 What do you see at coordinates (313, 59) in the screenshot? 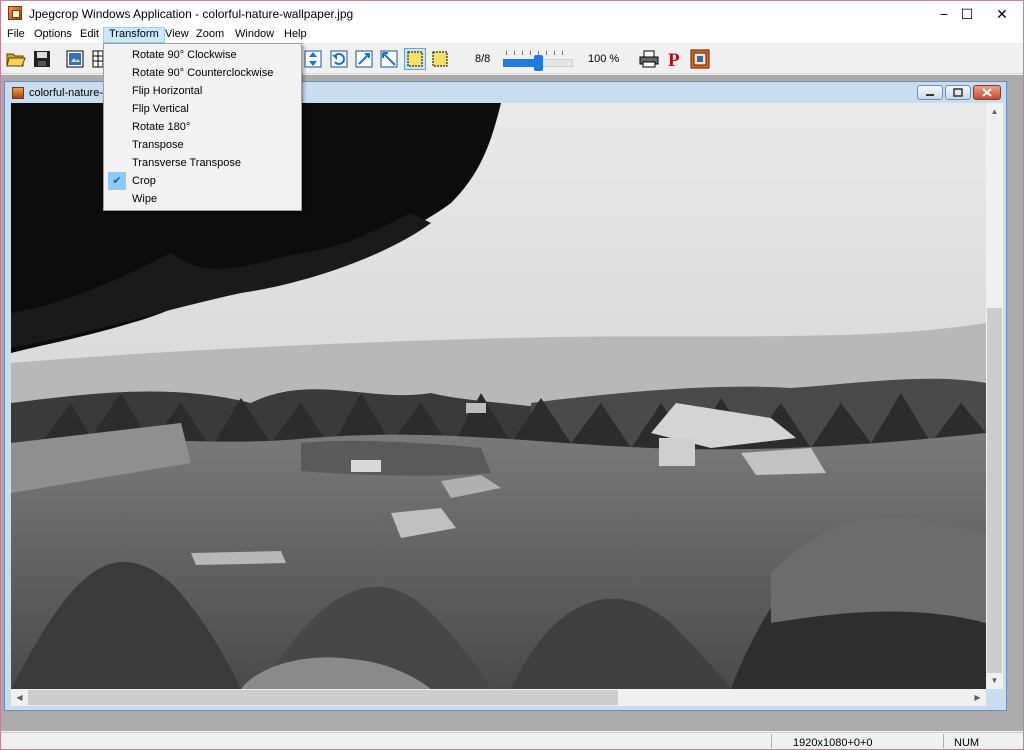
I see `flip-vertical-icon` at bounding box center [313, 59].